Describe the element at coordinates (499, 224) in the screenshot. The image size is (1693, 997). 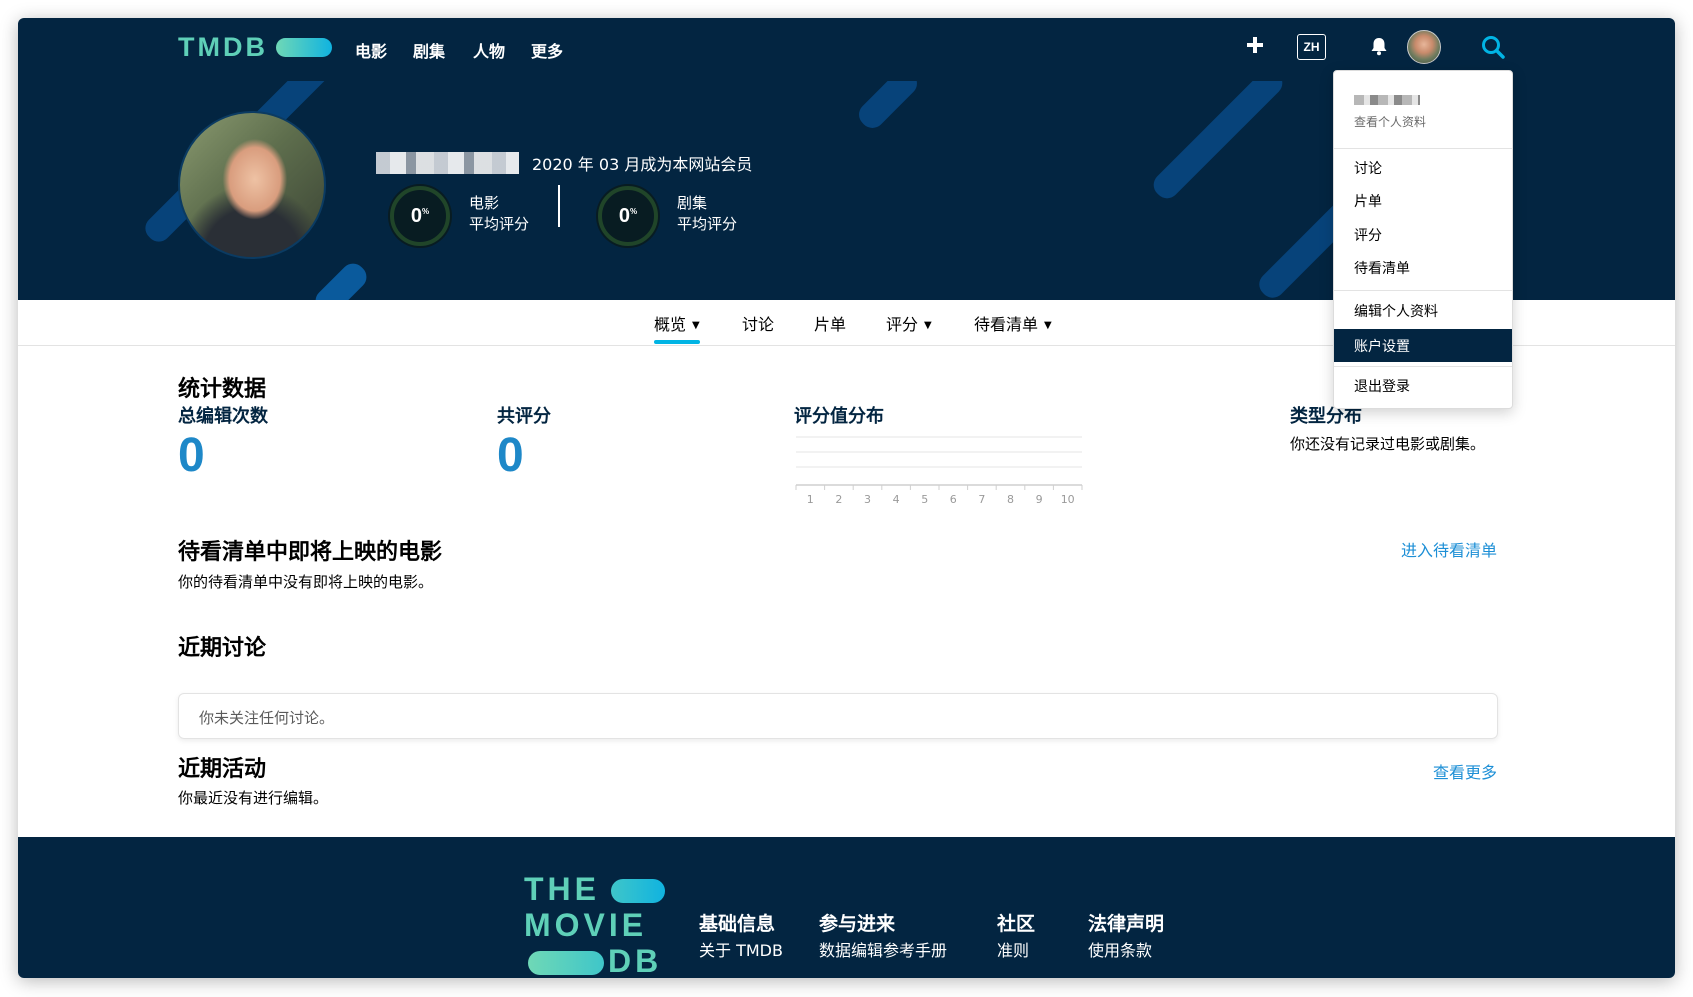
I see `movie-score-label-2: 平均评分` at that location.